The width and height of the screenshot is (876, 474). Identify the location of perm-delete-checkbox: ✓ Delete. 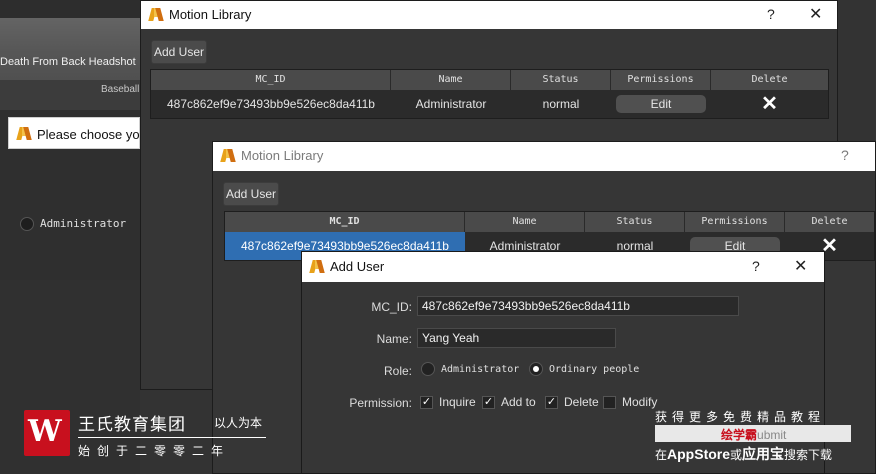
(572, 402).